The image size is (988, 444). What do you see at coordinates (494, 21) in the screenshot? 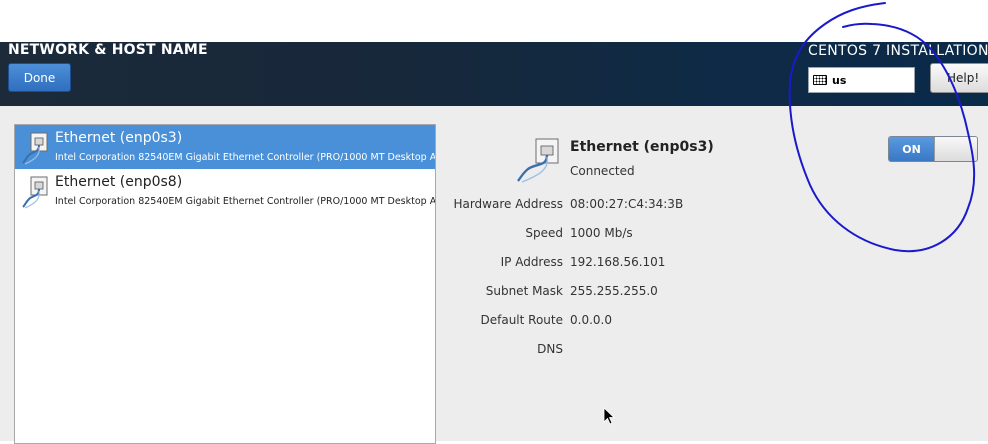
I see `top-margin` at bounding box center [494, 21].